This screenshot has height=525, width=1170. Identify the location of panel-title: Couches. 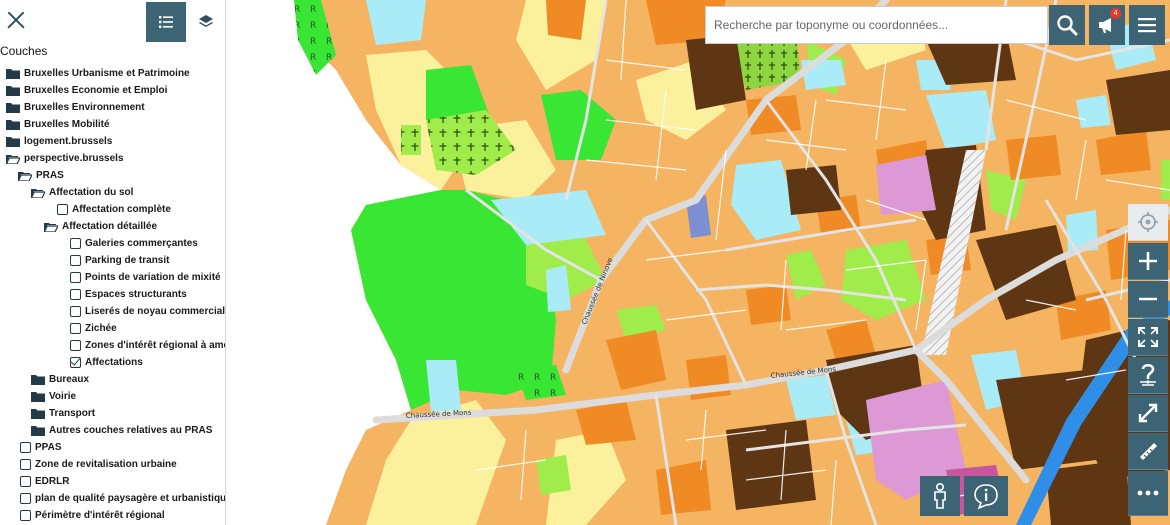
(24, 51).